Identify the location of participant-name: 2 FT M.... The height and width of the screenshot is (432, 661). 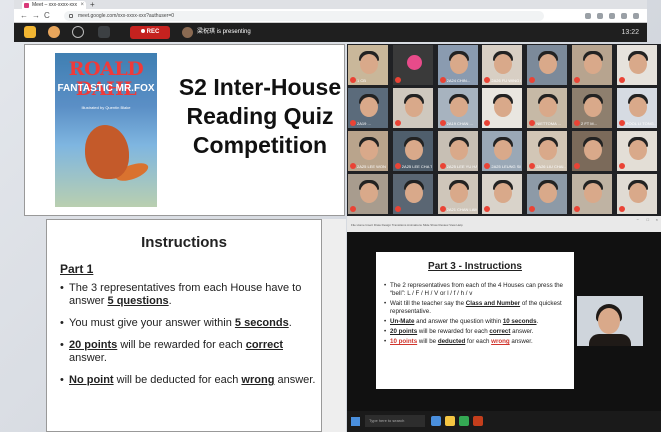
(589, 123).